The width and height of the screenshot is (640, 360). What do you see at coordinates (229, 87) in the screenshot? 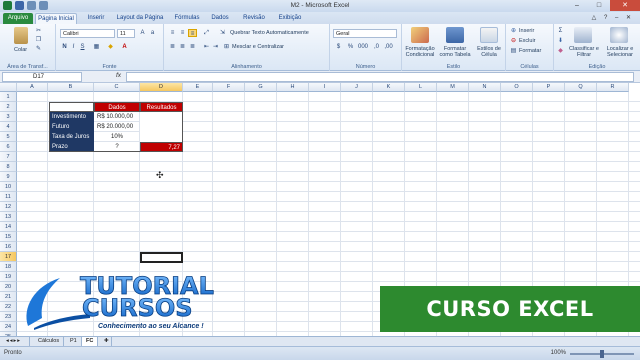
I see `column-header-f: F` at bounding box center [229, 87].